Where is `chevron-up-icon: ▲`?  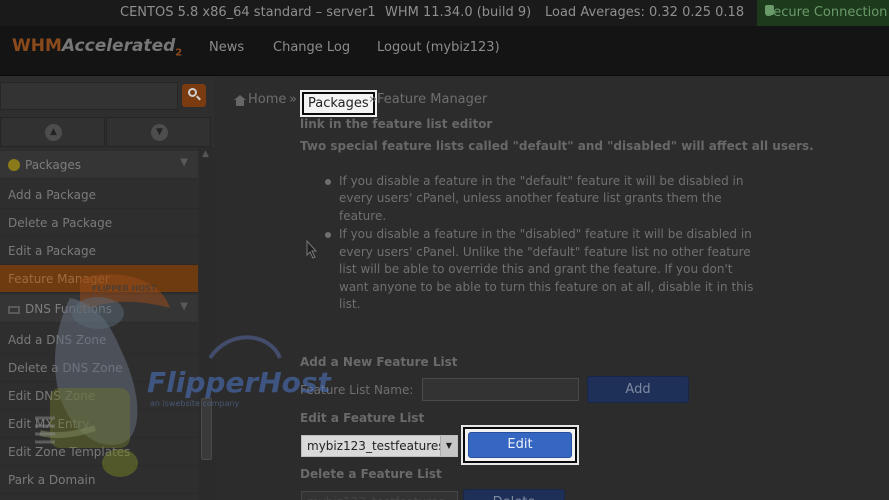
chevron-up-icon: ▲ is located at coordinates (53, 132).